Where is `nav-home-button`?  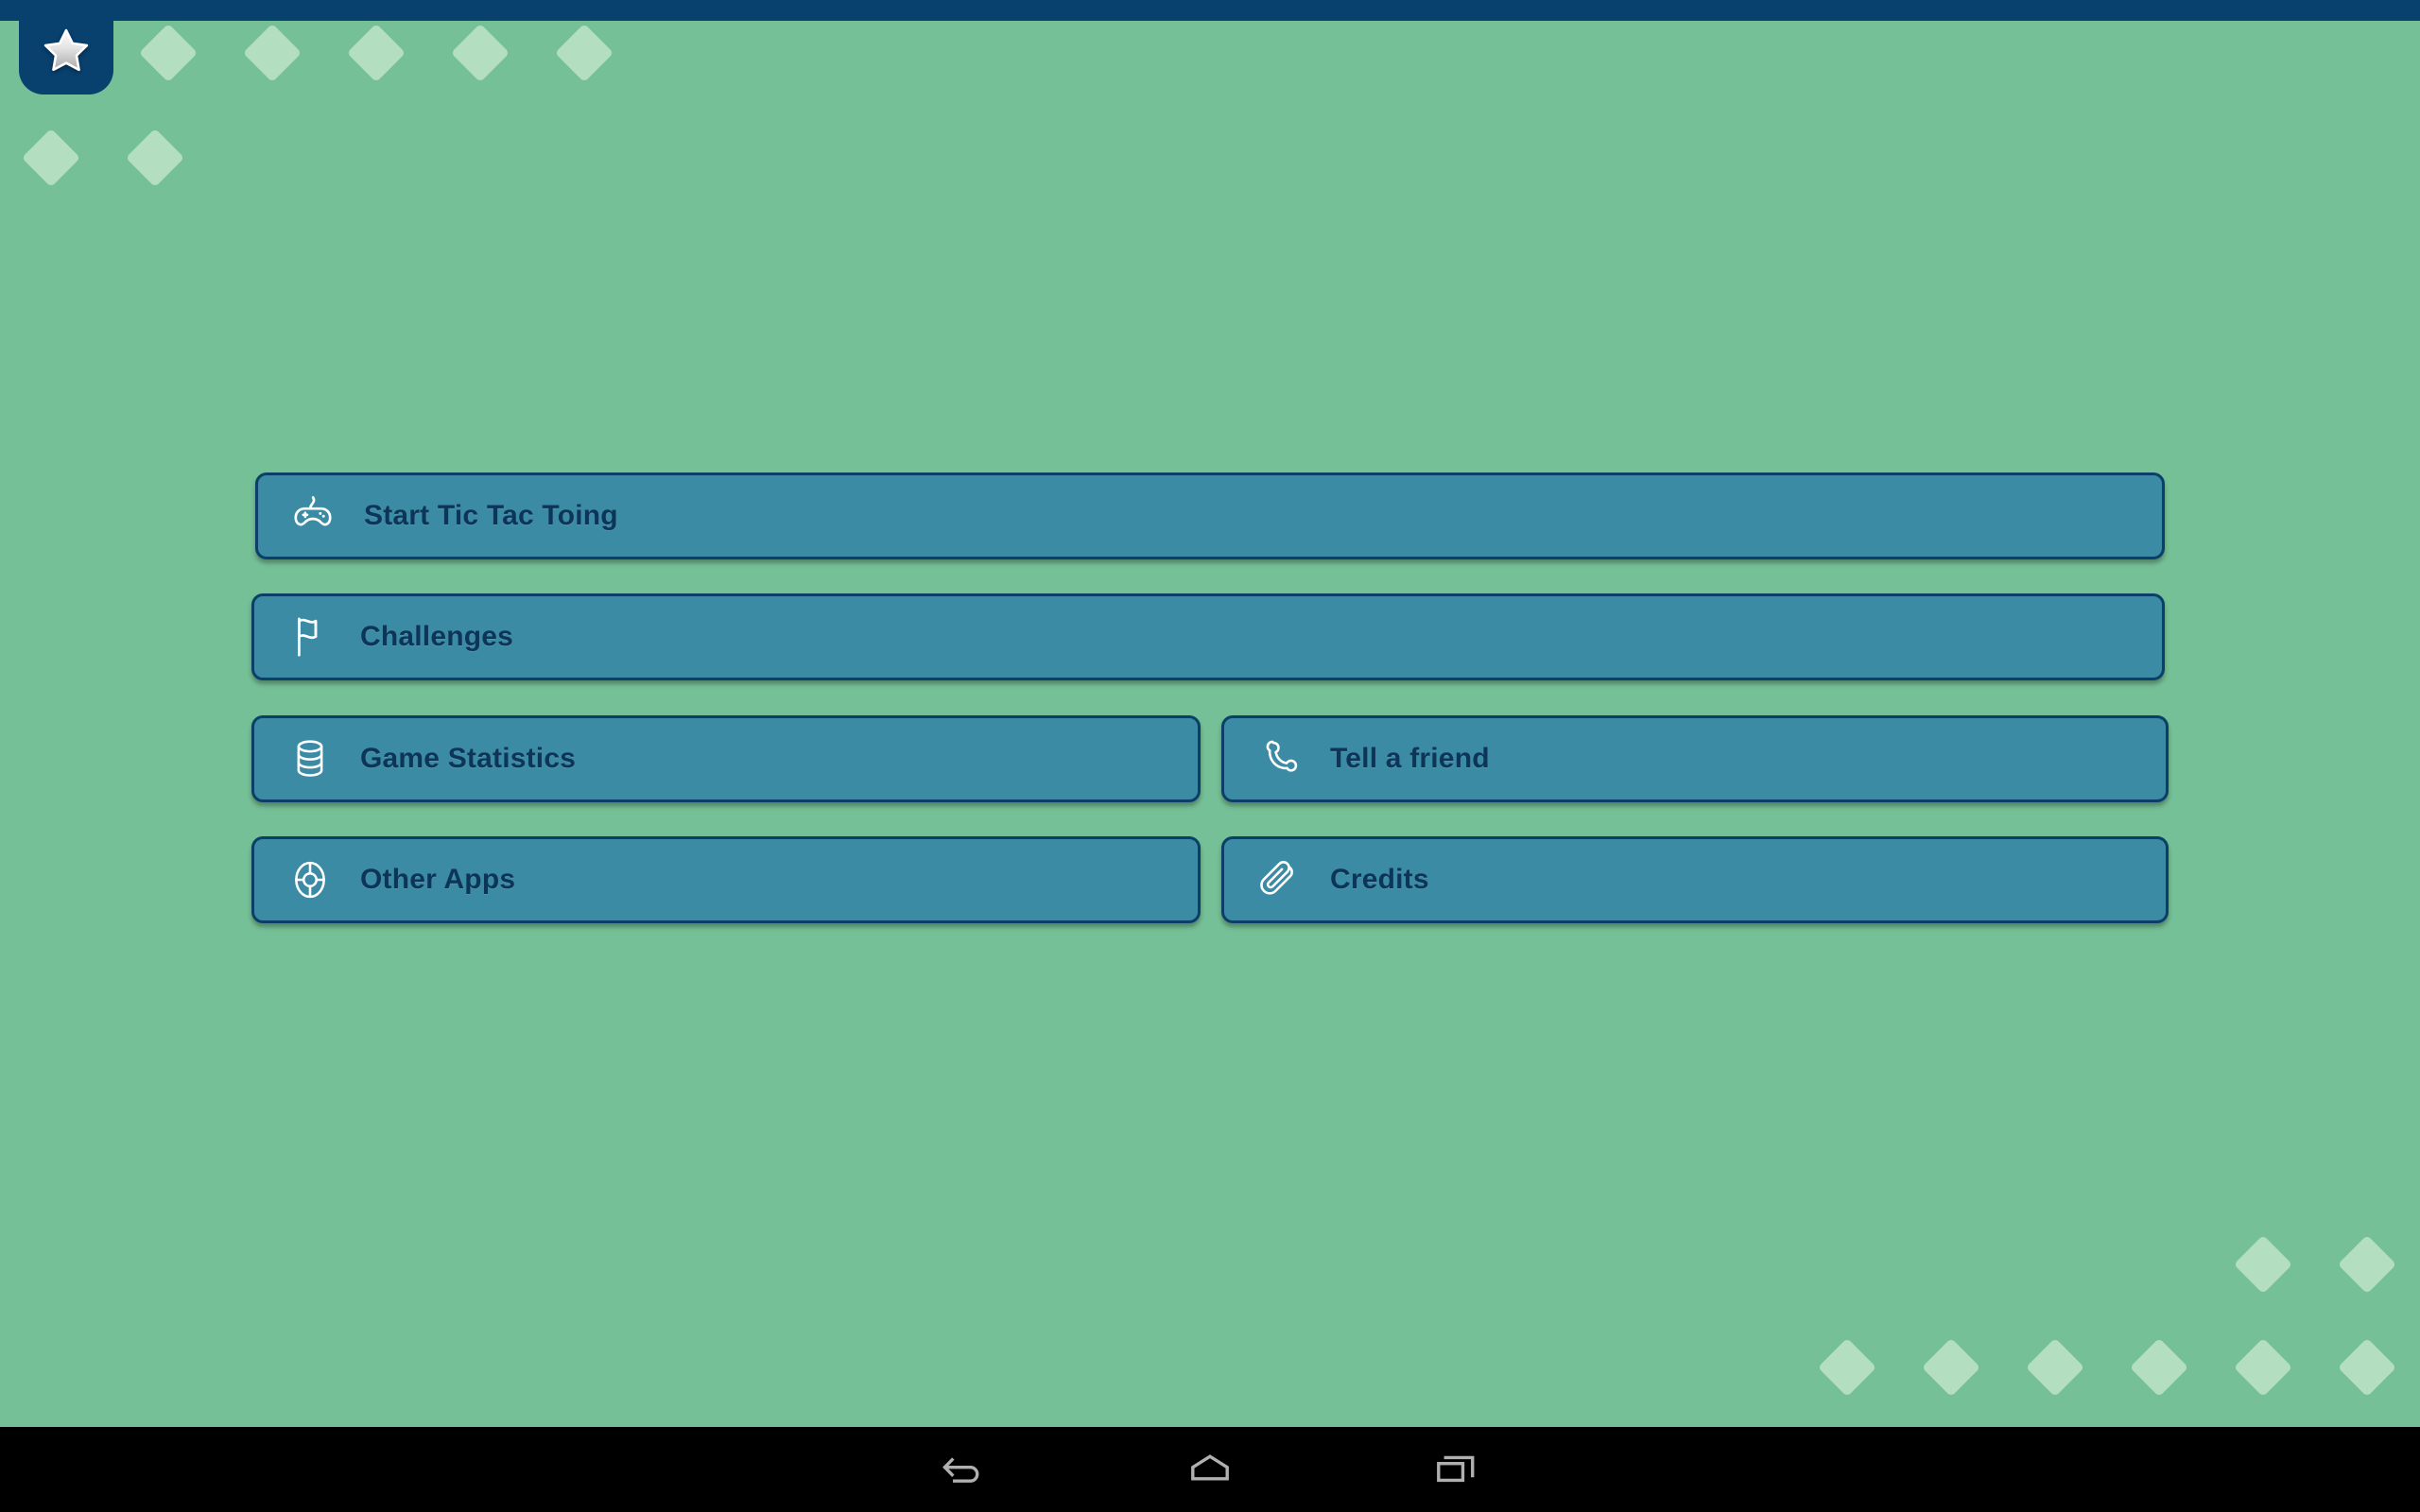
nav-home-button is located at coordinates (1210, 1469).